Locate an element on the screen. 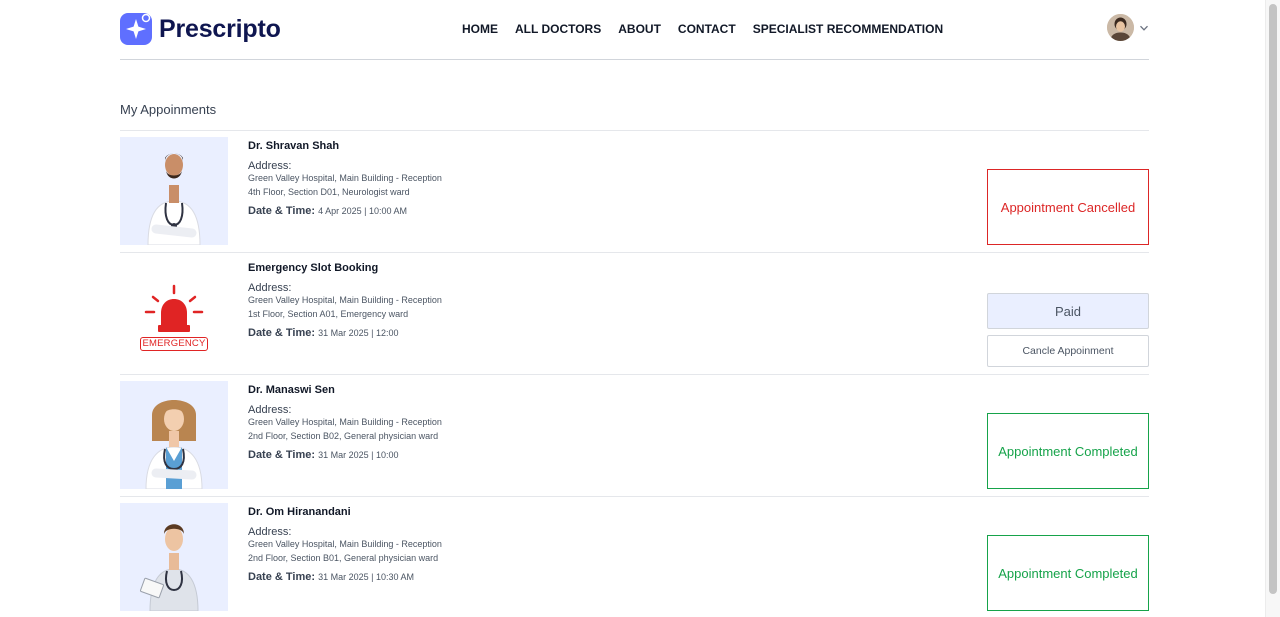 Image resolution: width=1280 pixels, height=617 pixels. nav-home: HOME is located at coordinates (480, 29).